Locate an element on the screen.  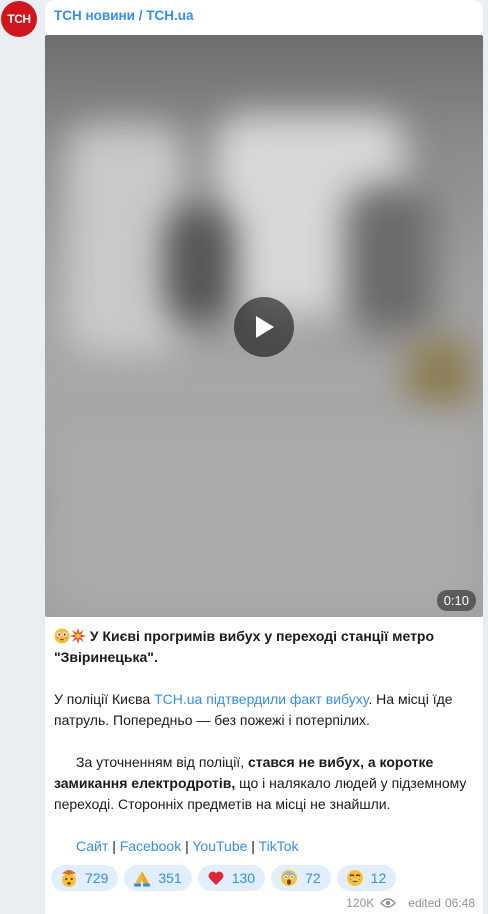
eye-icon is located at coordinates (388, 903).